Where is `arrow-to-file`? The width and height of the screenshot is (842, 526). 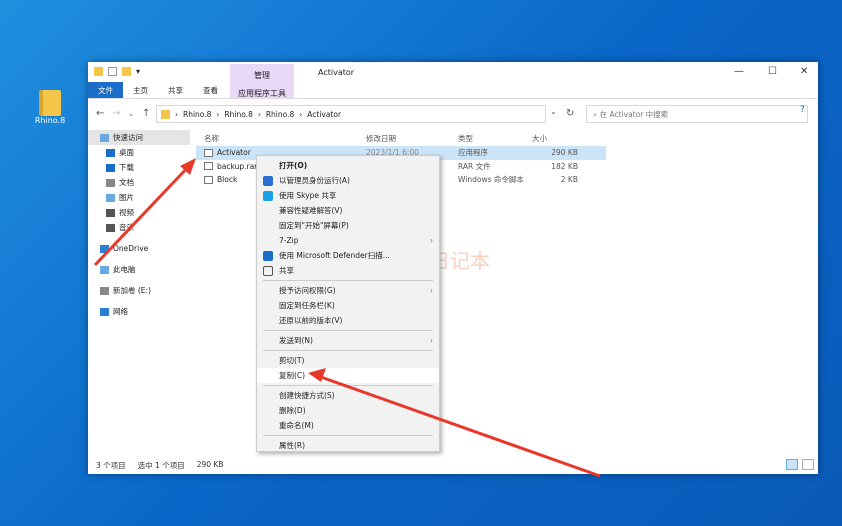
arrow-to-file is located at coordinates (142, 215).